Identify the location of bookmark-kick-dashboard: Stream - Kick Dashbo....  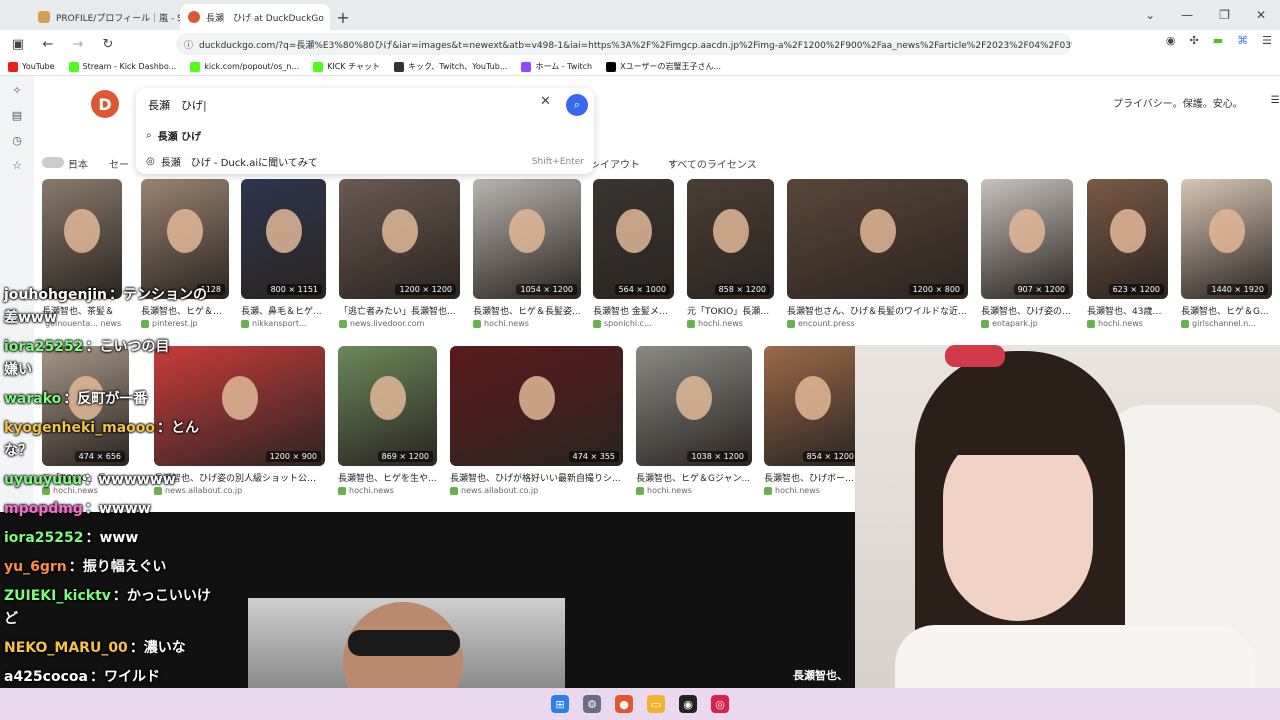
(122, 66).